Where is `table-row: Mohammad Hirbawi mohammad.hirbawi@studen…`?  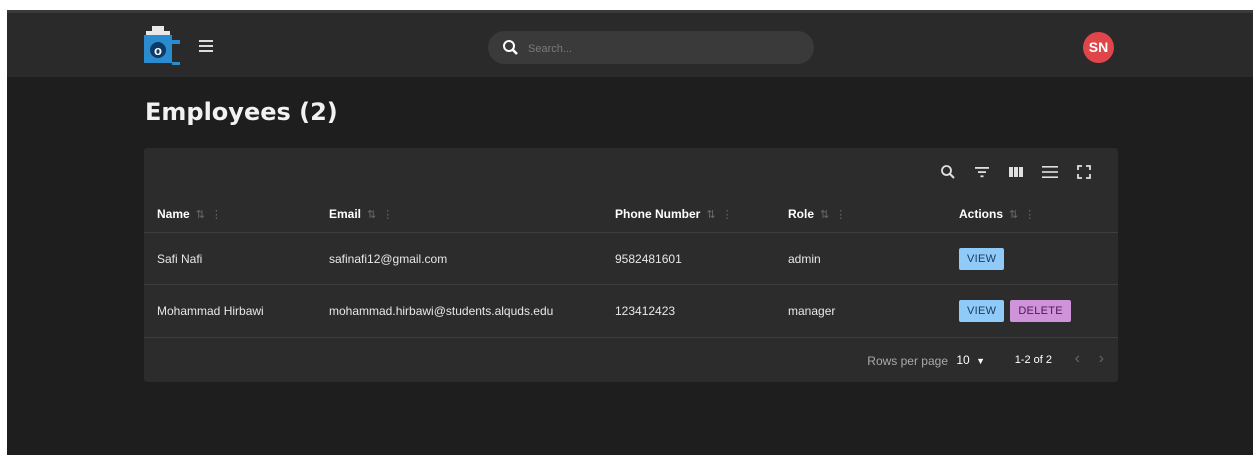
table-row: Mohammad Hirbawi mohammad.hirbawi@studen… is located at coordinates (631, 310).